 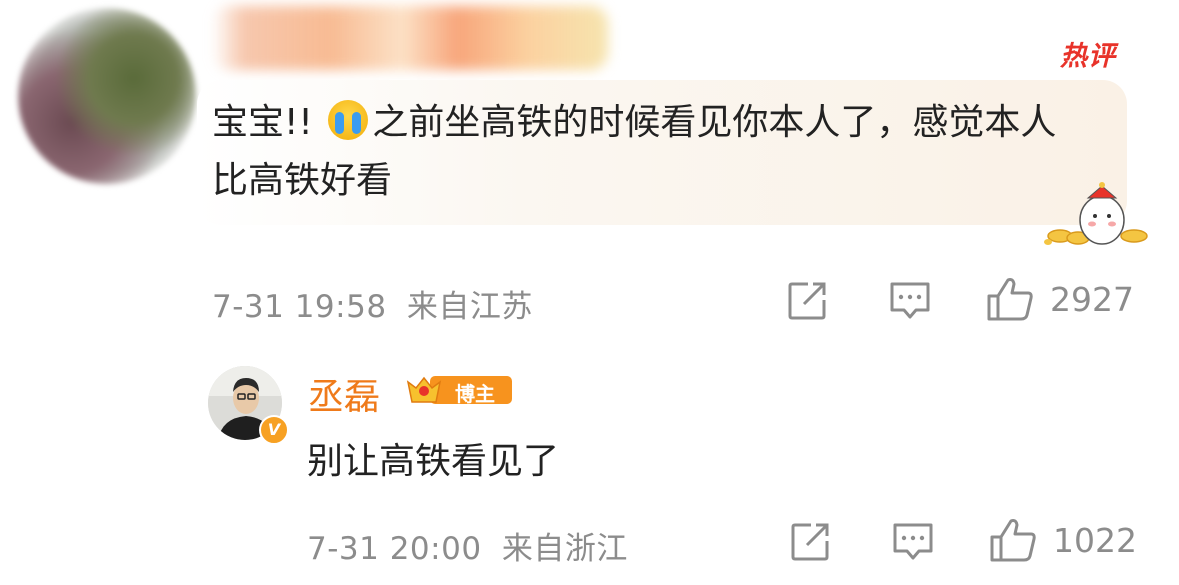 What do you see at coordinates (348, 120) in the screenshot?
I see `crying-face-icon` at bounding box center [348, 120].